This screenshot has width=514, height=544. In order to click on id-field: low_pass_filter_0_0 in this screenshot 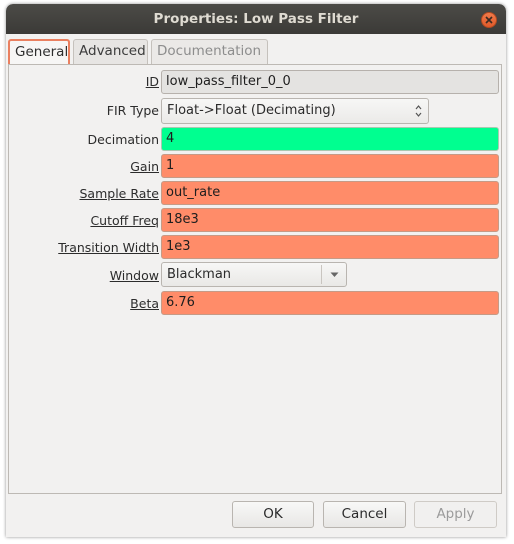, I will do `click(330, 82)`.